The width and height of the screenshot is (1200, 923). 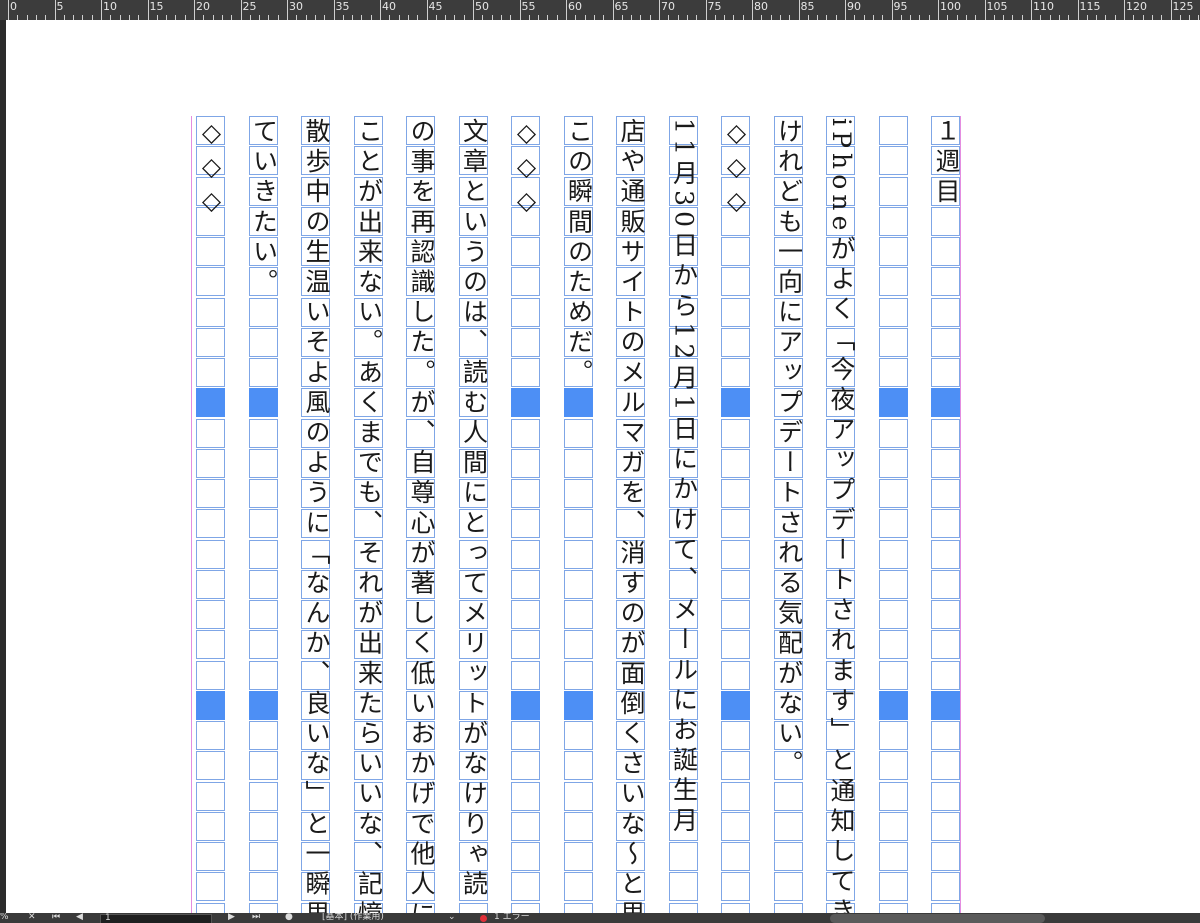 I want to click on manuscript-column: iPhoneがよく「今夜アップデートされます」と通知してき, so click(x=841, y=514).